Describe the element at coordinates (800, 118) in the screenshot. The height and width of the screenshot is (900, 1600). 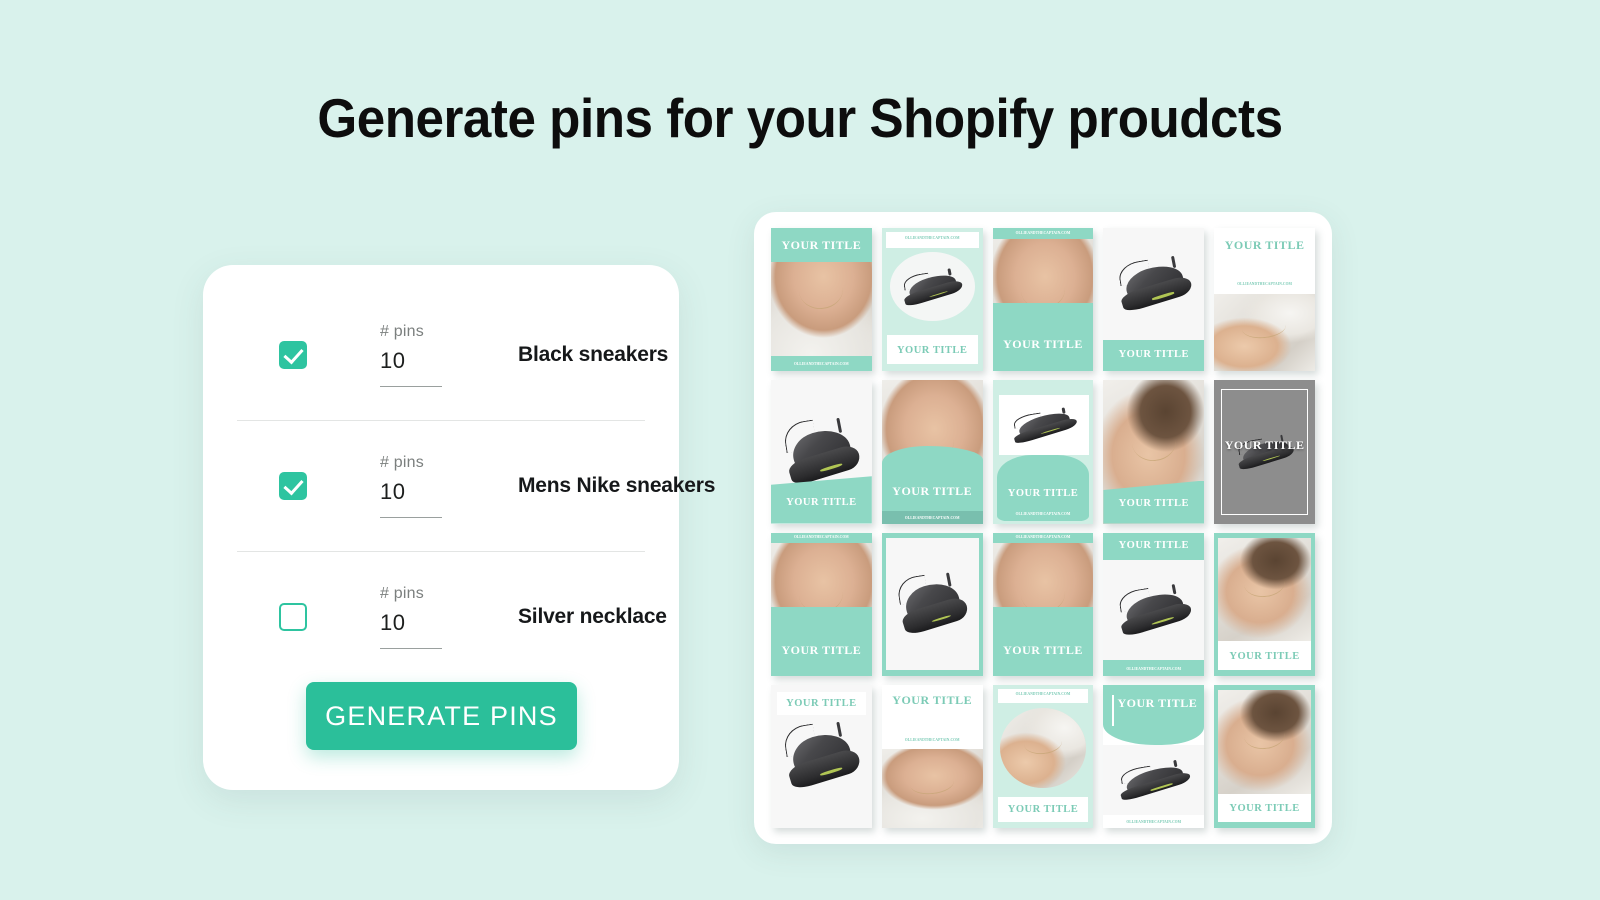
I see `page-title: Generate pins for your Shopify proudcts` at that location.